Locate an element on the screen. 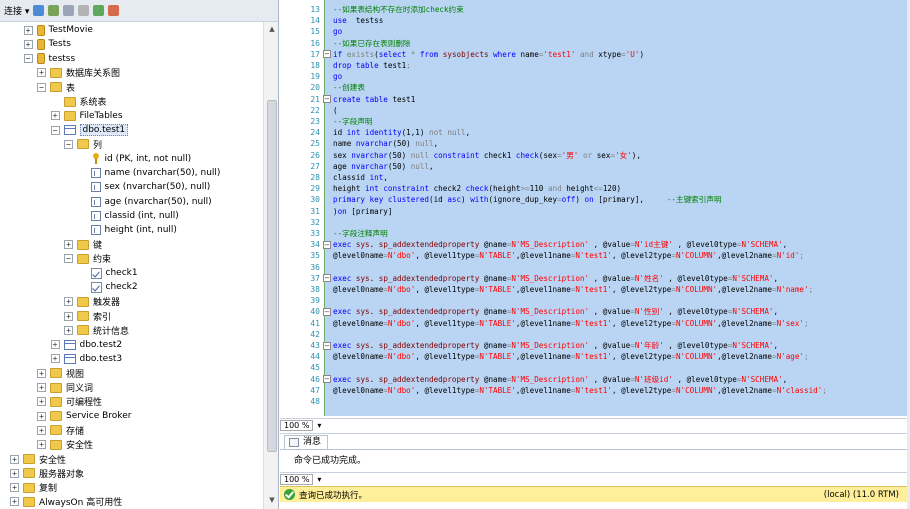 This screenshot has width=910, height=509. tree-node: + 复制 is located at coordinates (33, 488).